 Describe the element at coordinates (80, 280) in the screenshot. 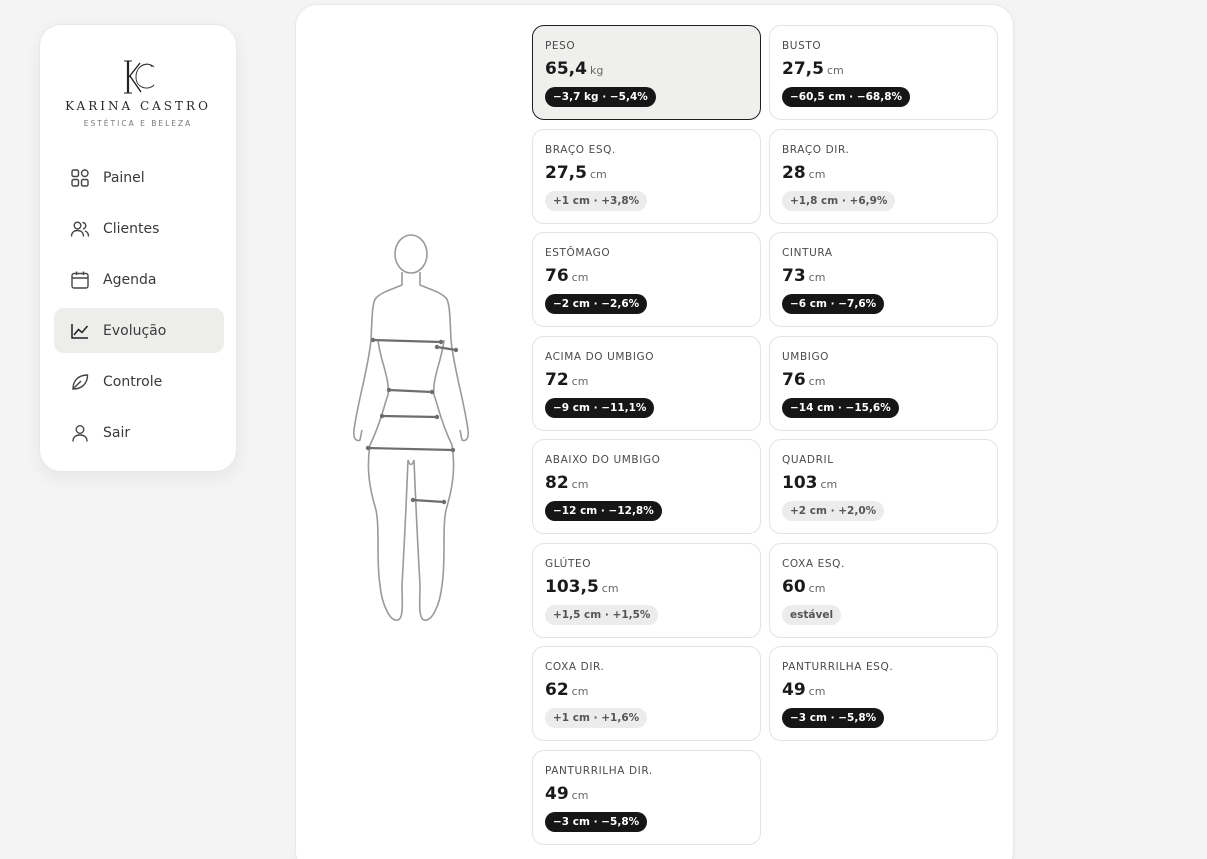

I see `calendar-icon` at that location.